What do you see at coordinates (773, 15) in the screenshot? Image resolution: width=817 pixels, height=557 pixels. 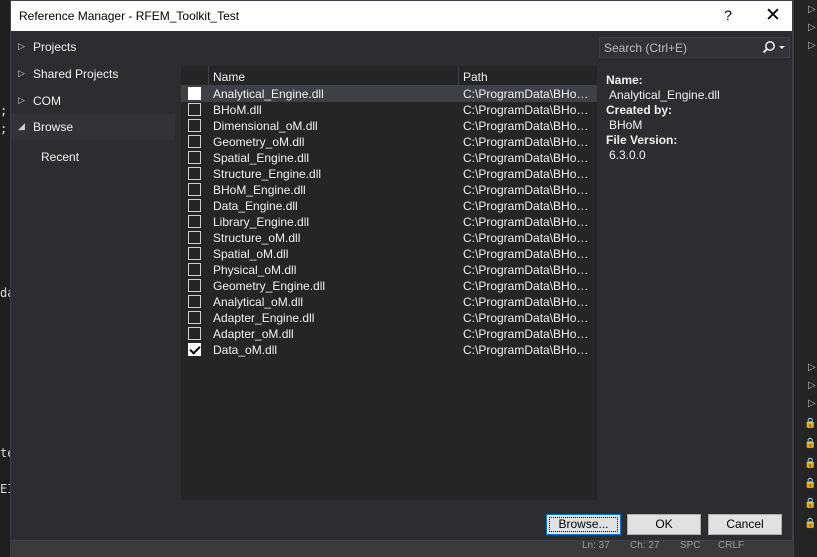 I see `close-button: ✕` at bounding box center [773, 15].